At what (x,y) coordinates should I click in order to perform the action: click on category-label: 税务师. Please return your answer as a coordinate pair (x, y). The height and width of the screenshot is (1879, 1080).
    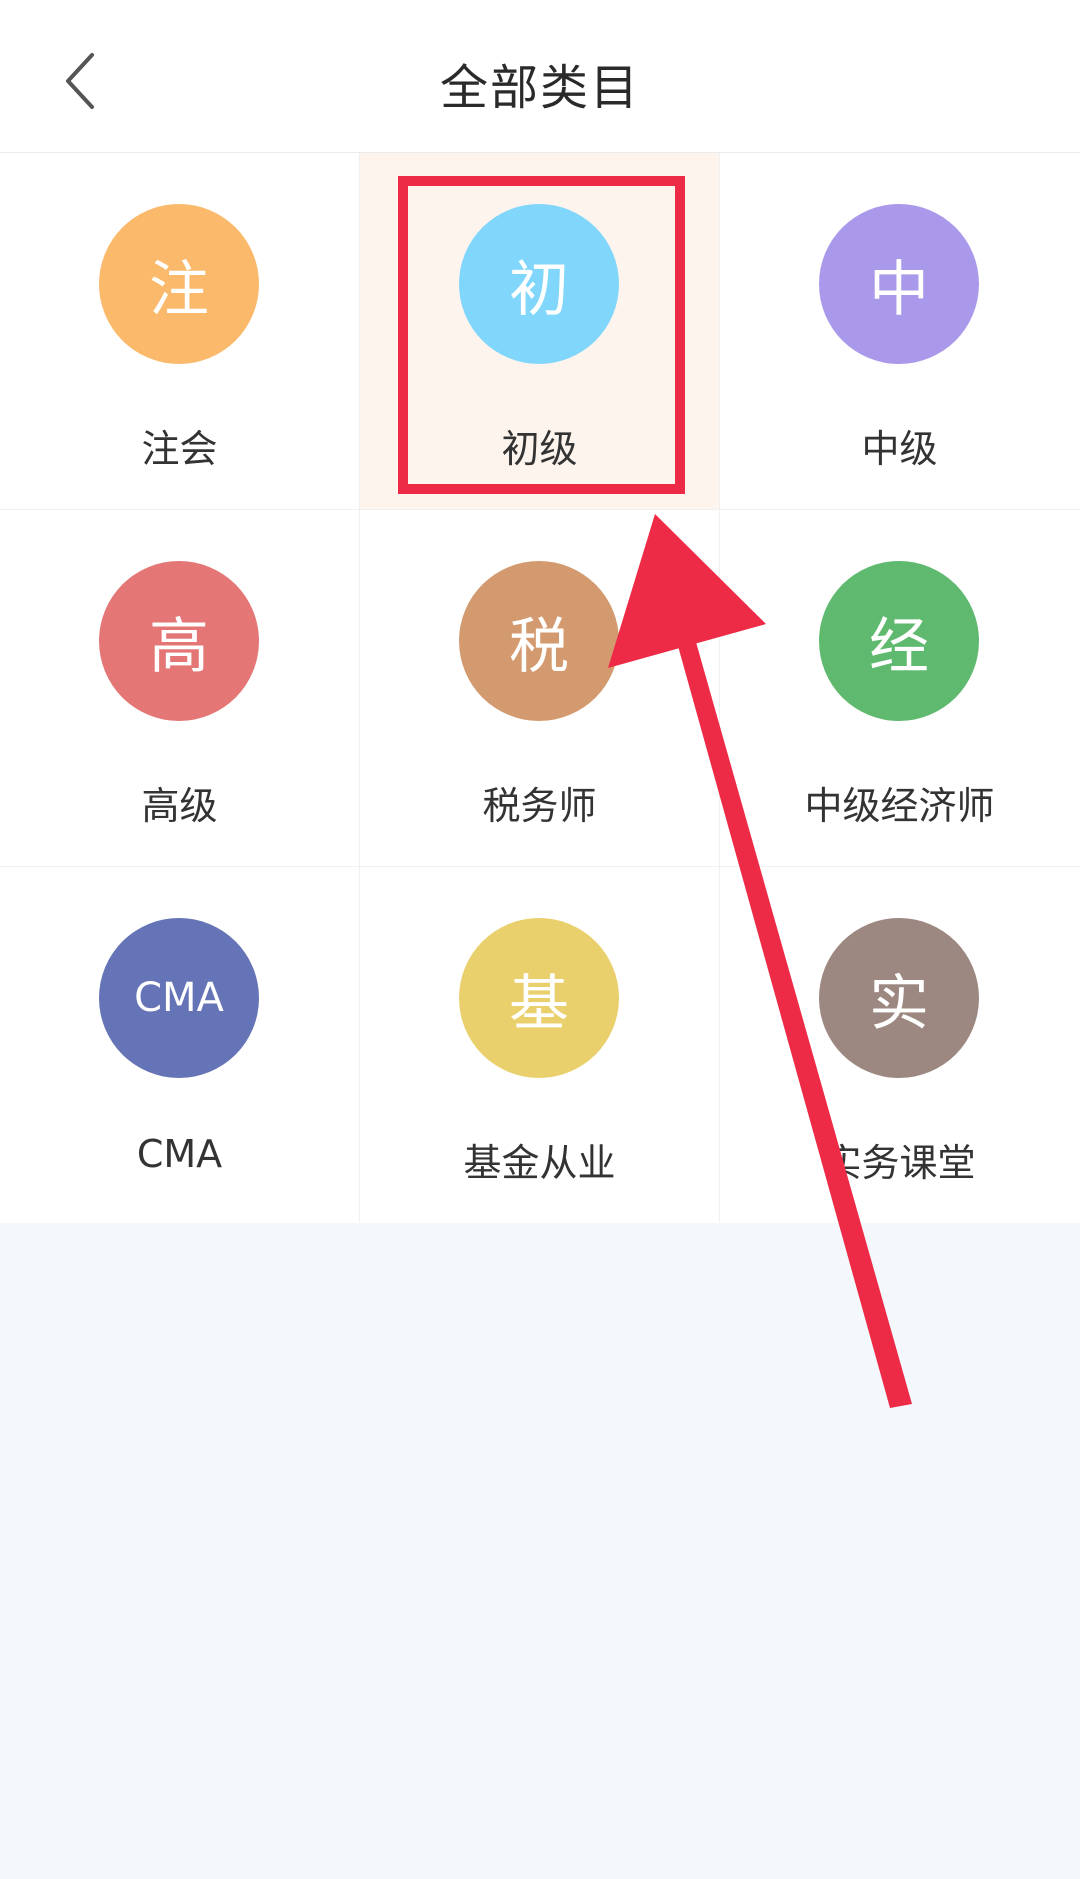
    Looking at the image, I should click on (539, 806).